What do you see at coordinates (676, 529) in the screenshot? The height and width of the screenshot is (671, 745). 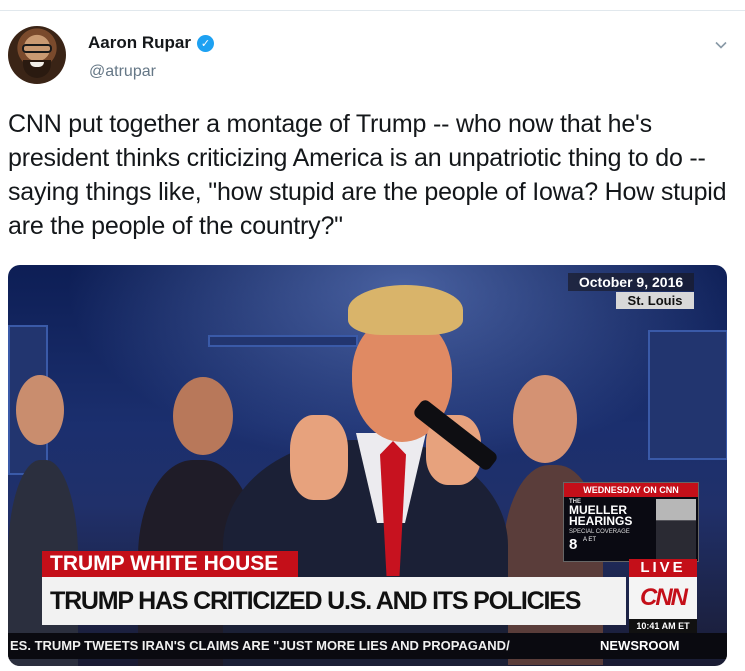 I see `promo-photo` at bounding box center [676, 529].